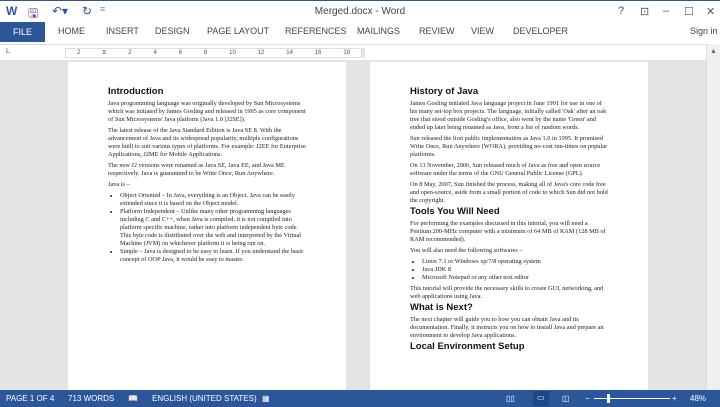 The height and width of the screenshot is (407, 720). Describe the element at coordinates (261, 53) in the screenshot. I see `ruler-tick: 12` at that location.